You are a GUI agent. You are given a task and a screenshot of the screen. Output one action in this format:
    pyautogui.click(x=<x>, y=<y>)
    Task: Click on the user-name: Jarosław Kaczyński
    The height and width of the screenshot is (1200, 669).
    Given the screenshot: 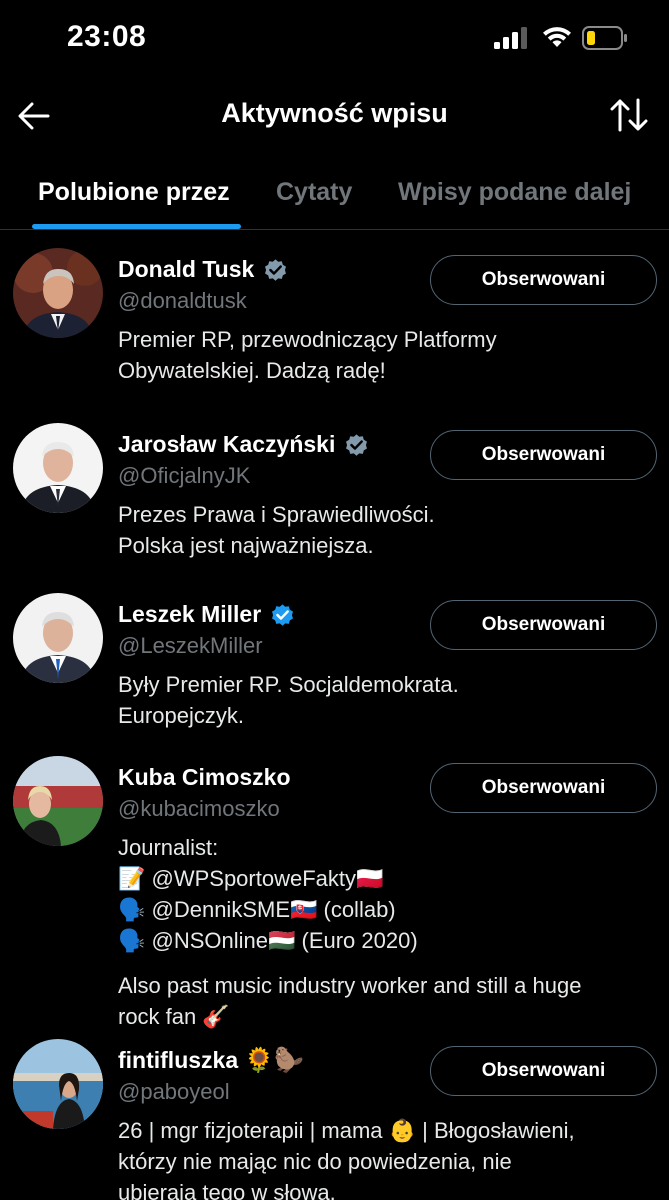 What is the action you would take?
    pyautogui.click(x=226, y=444)
    